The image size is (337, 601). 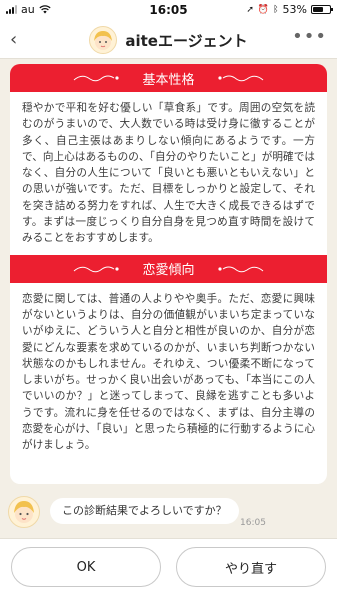 I want to click on app-header: ‹ aiteエージェント •••, so click(x=168, y=39).